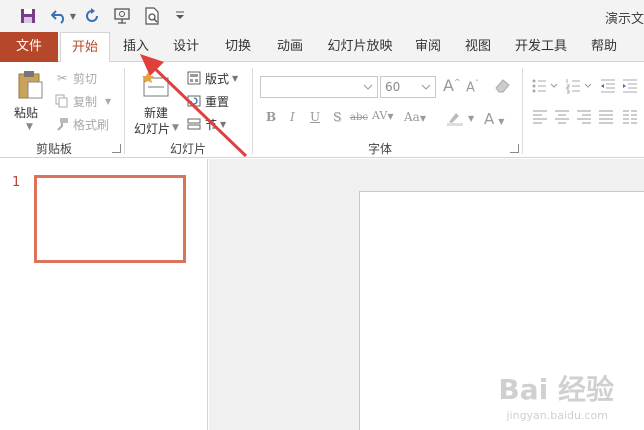  Describe the element at coordinates (54, 149) in the screenshot. I see `clipboard-group-label: 剪贴板` at that location.